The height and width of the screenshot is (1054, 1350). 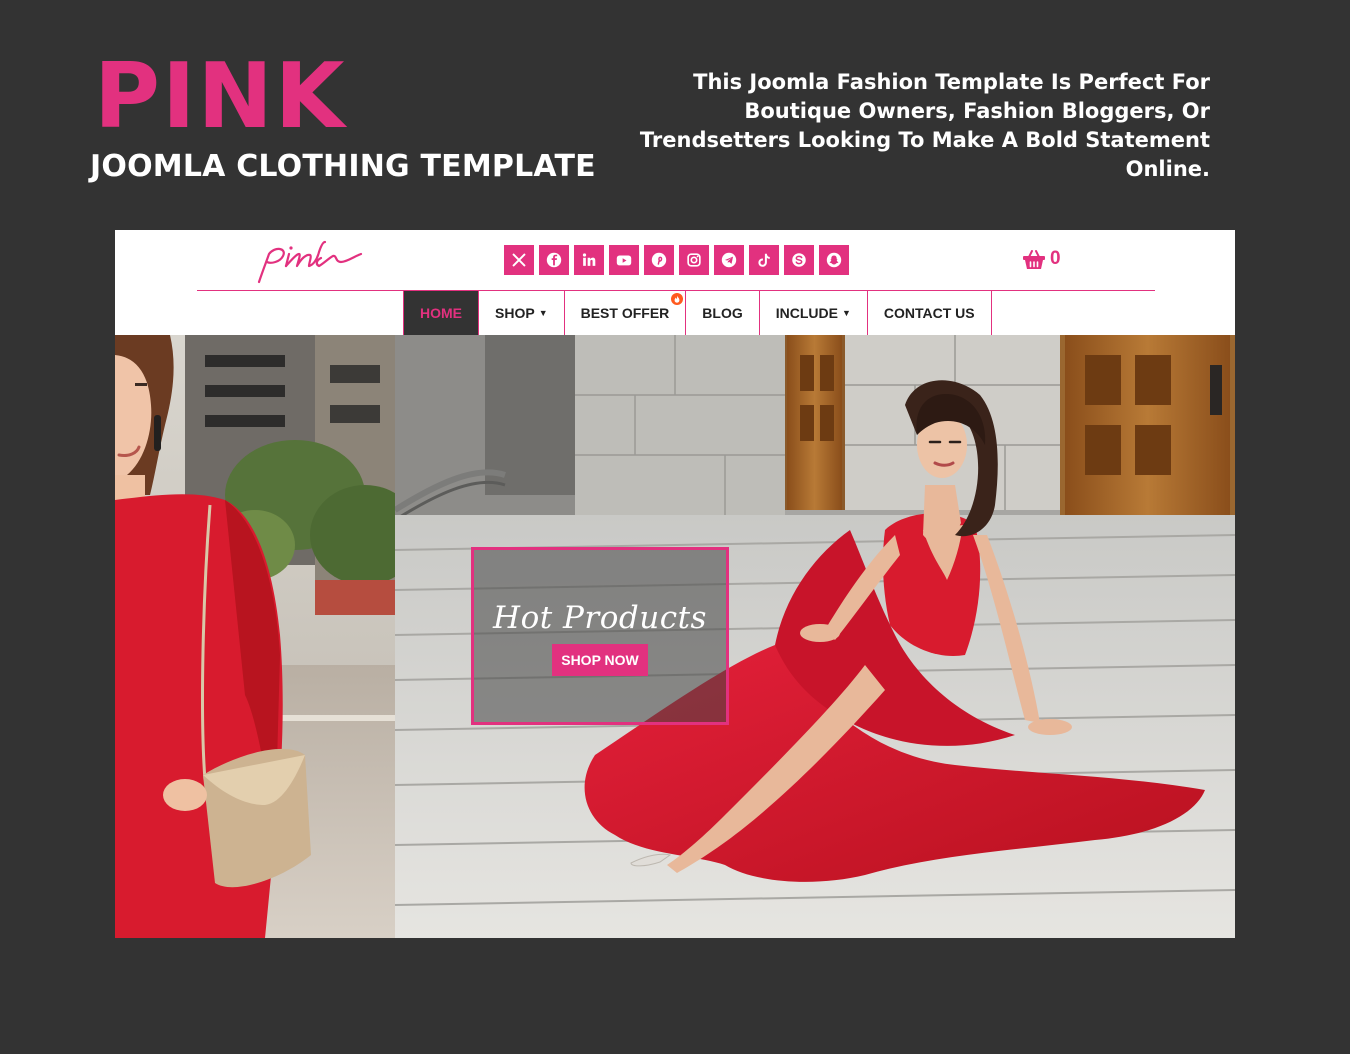 I want to click on flame-icon, so click(x=677, y=299).